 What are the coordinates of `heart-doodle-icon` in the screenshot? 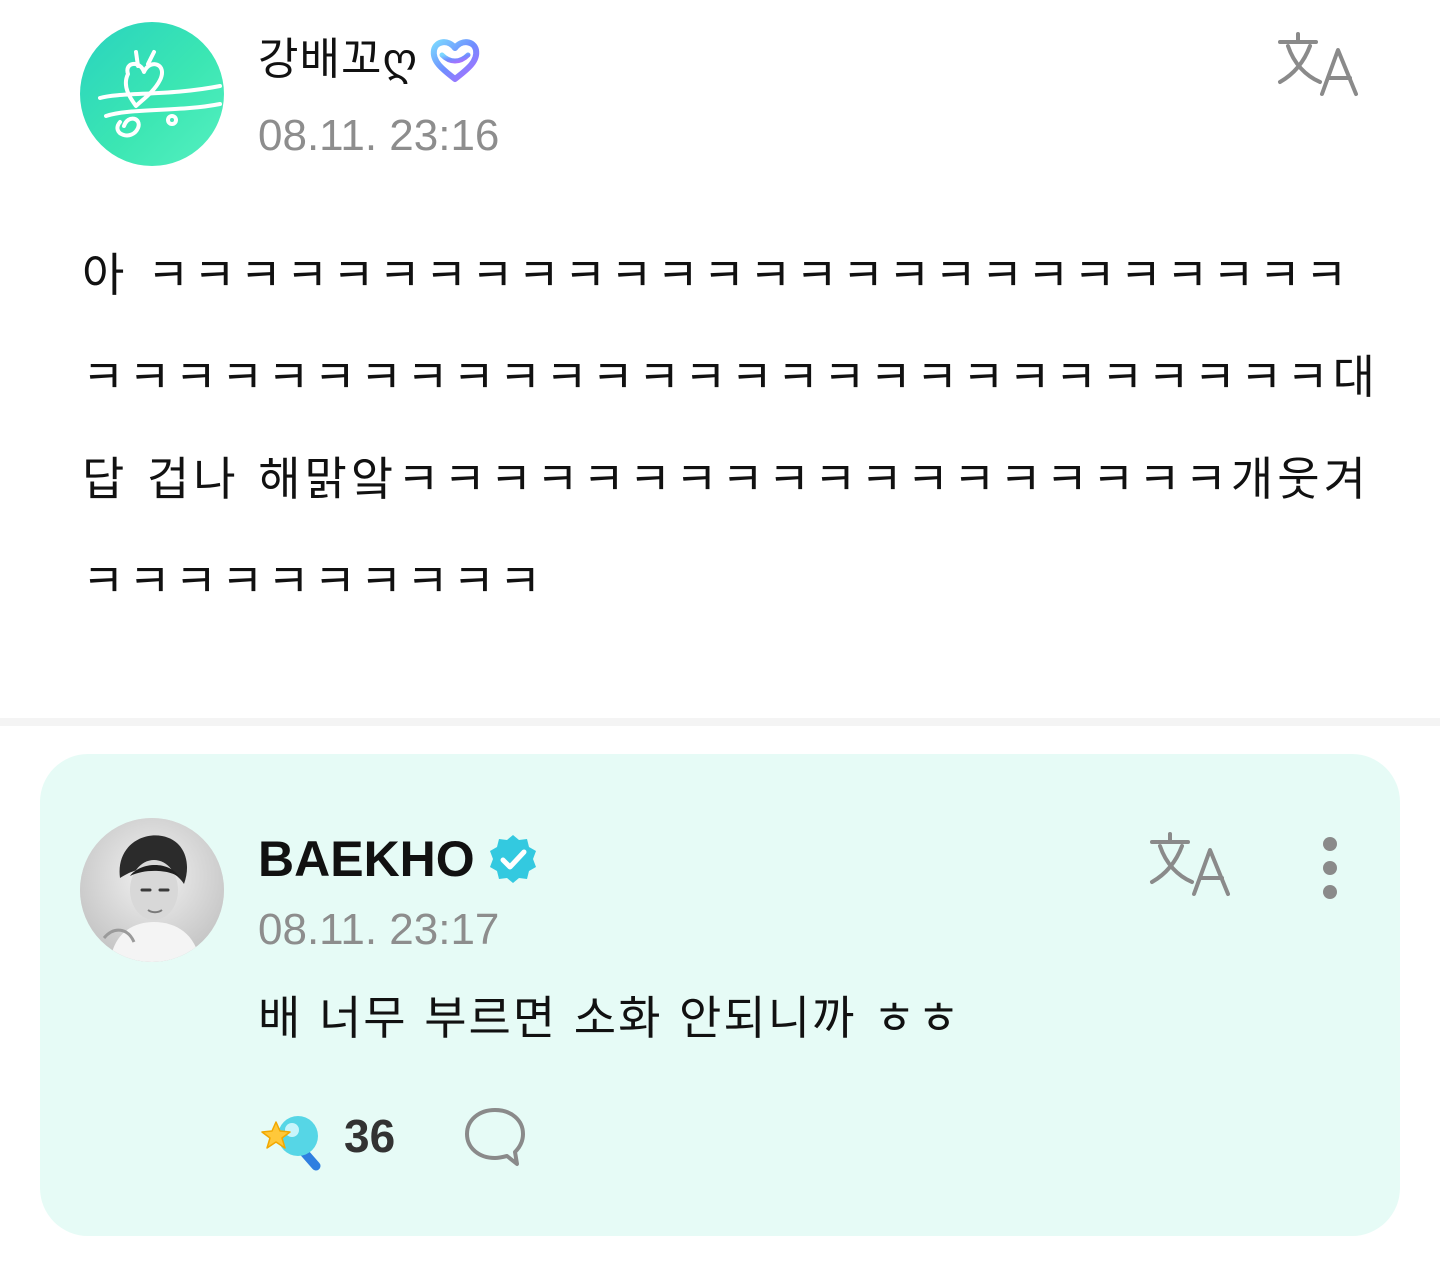 It's located at (160, 94).